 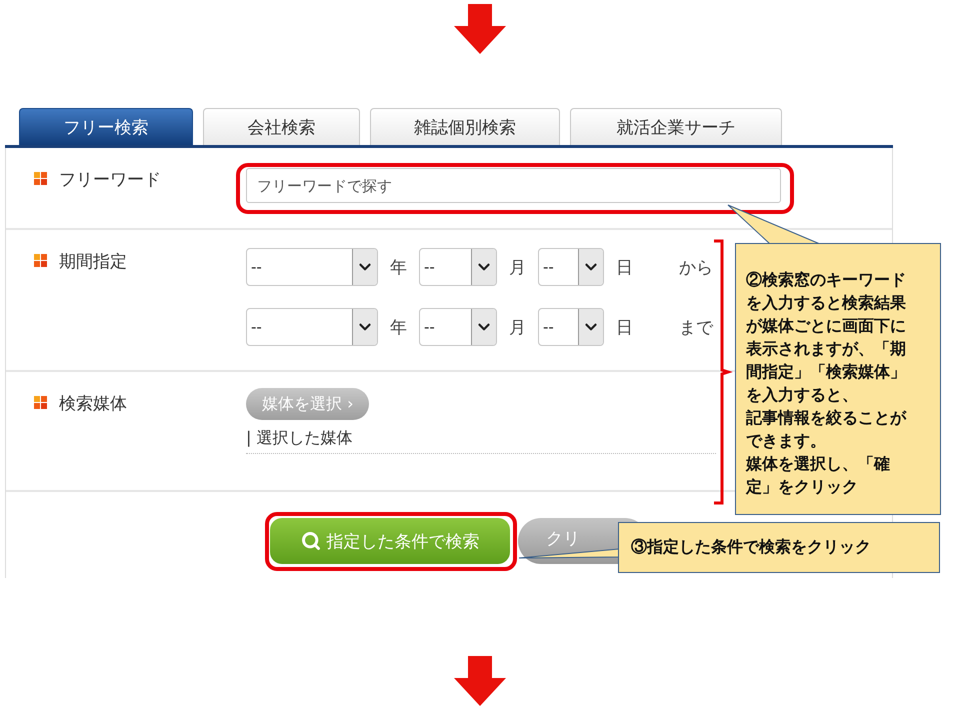 What do you see at coordinates (696, 327) in the screenshot?
I see `range-label: まで` at bounding box center [696, 327].